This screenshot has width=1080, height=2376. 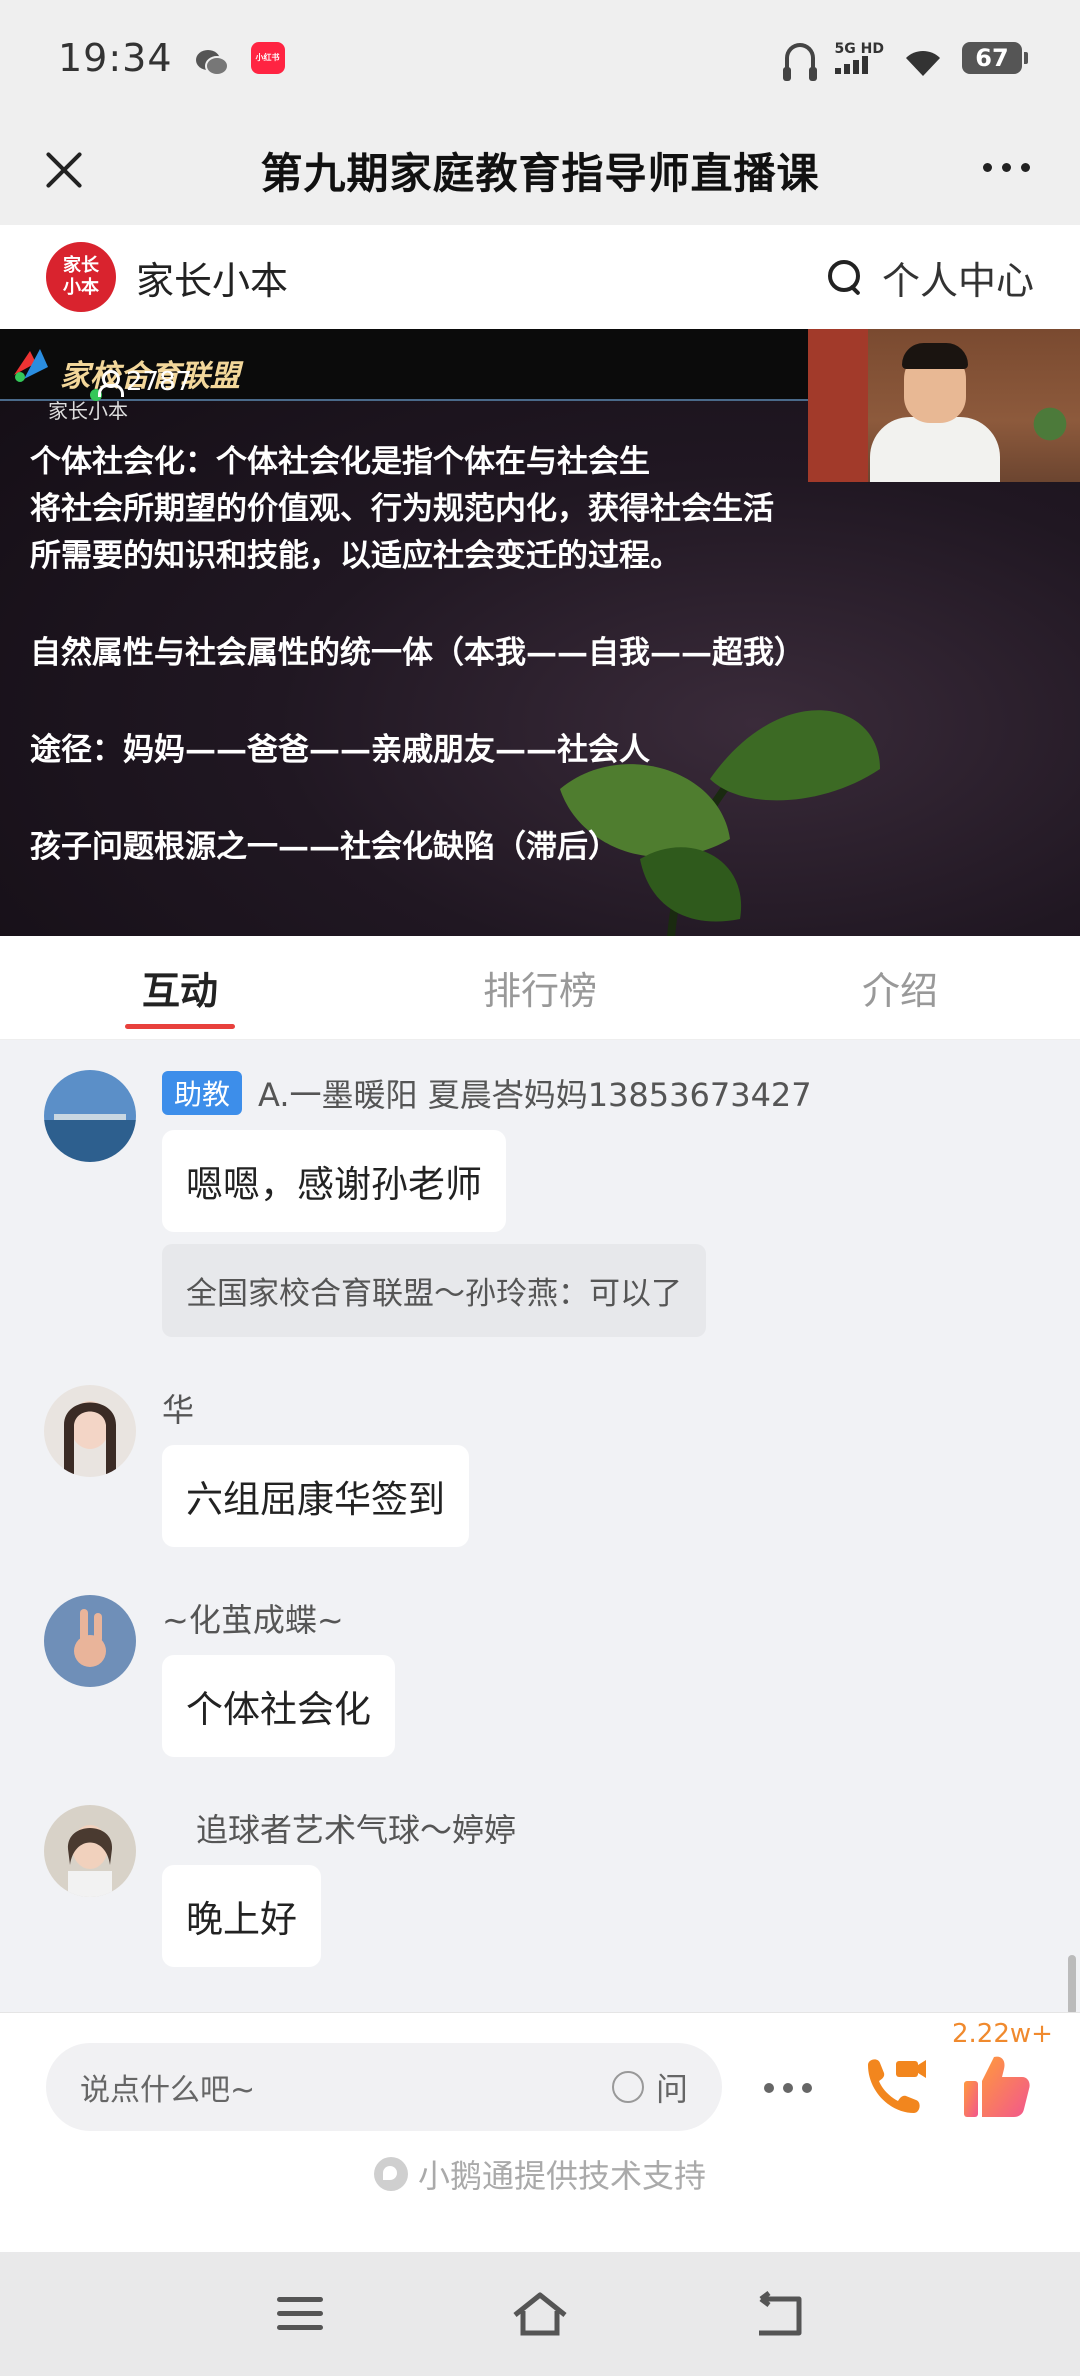 What do you see at coordinates (300, 2314) in the screenshot?
I see `menu-icon` at bounding box center [300, 2314].